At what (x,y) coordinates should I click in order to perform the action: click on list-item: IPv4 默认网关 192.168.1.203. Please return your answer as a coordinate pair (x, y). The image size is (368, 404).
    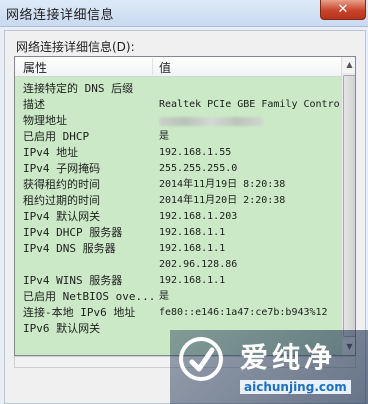
    Looking at the image, I should click on (178, 217).